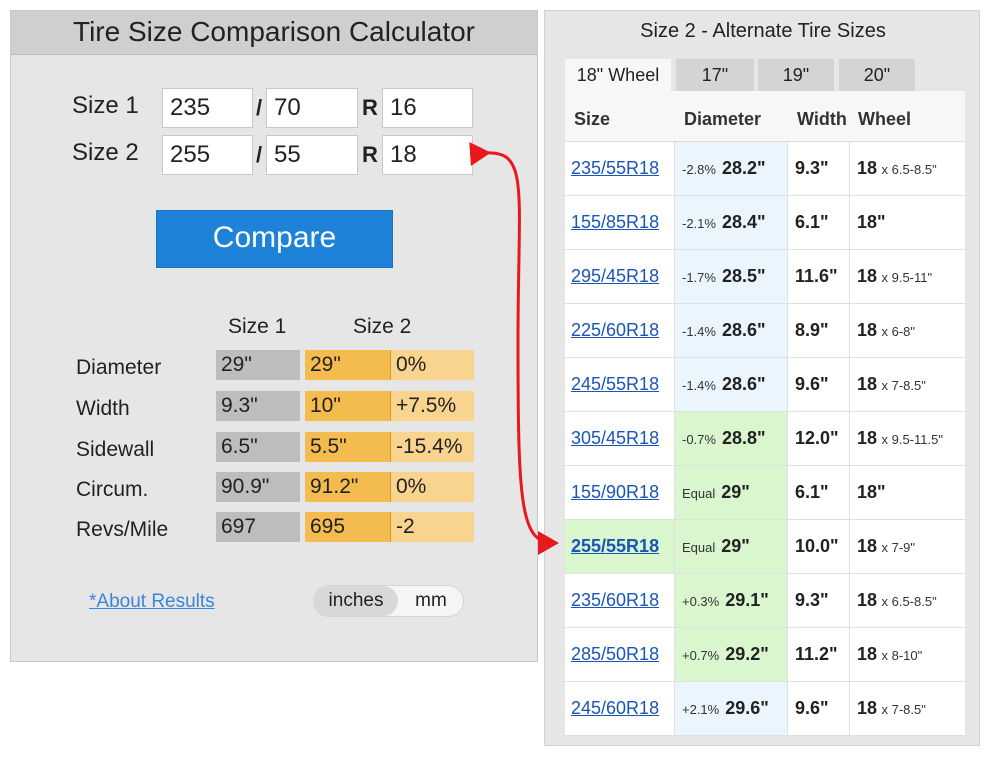 This screenshot has height=758, width=991. I want to click on size-link-selected: 255/55R18, so click(620, 546).